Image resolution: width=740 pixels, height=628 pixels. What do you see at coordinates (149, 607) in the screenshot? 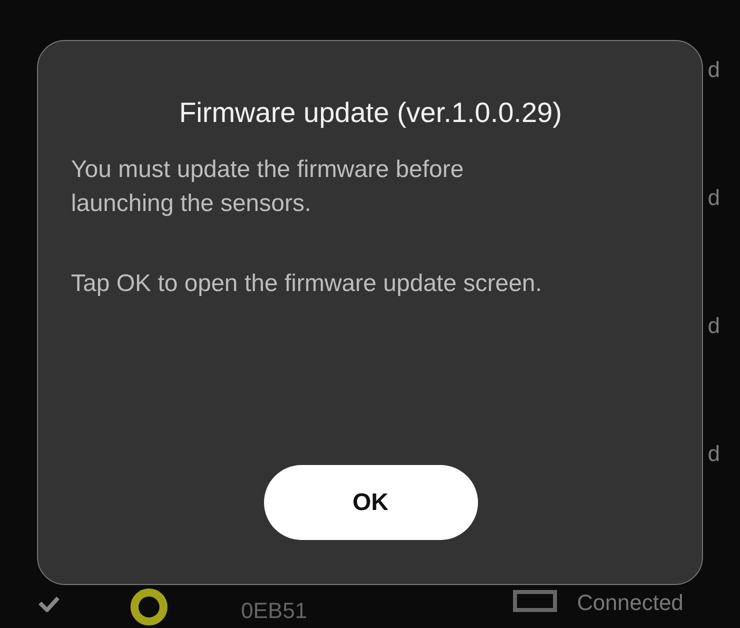
I see `ring-icon` at bounding box center [149, 607].